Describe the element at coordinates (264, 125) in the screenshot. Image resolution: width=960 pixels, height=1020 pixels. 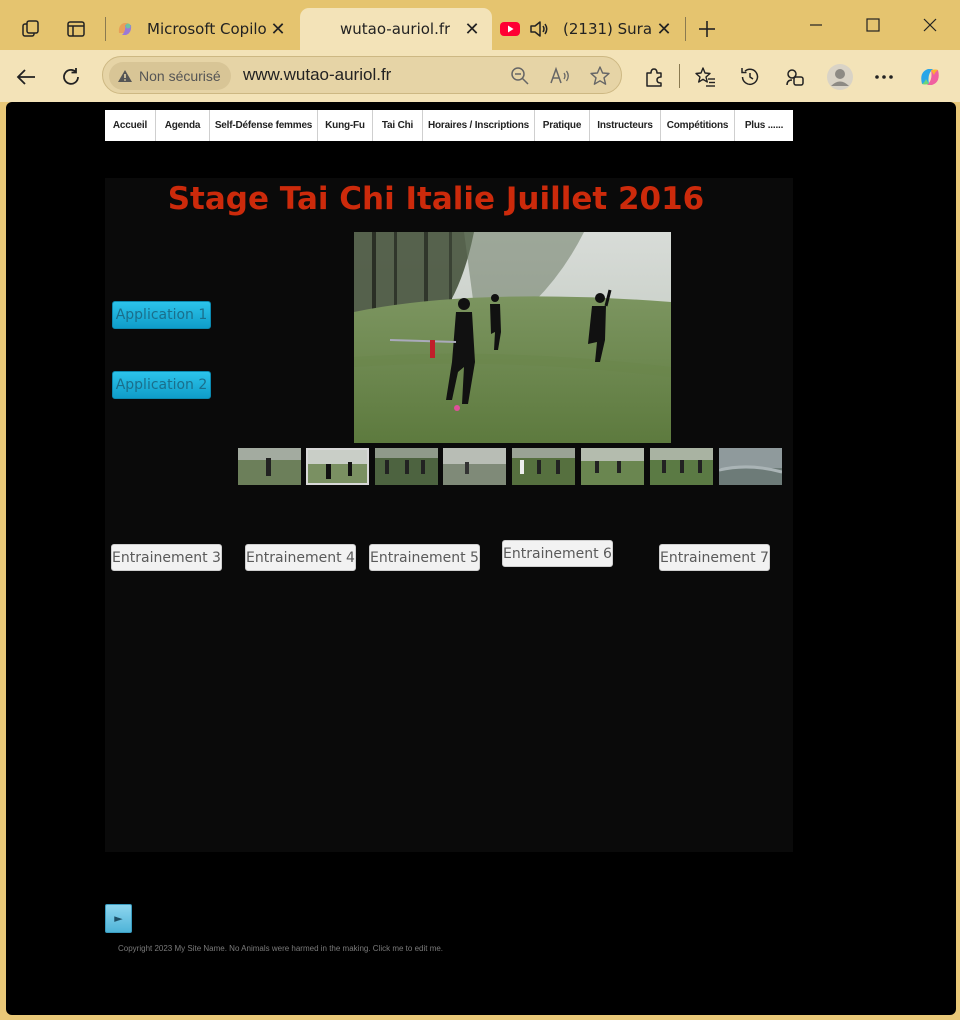
I see `nav-item-self-defense: Self-Défense femmes` at that location.